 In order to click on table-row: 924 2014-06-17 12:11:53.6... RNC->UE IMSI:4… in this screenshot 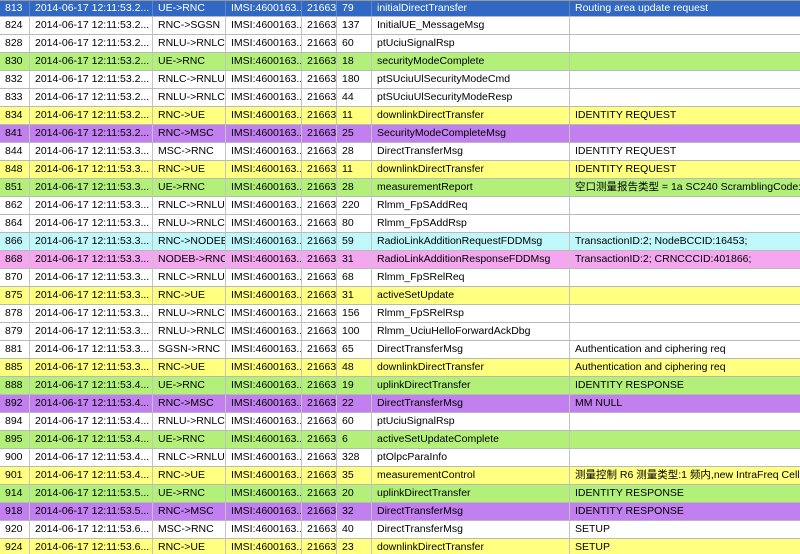, I will do `click(400, 546)`.